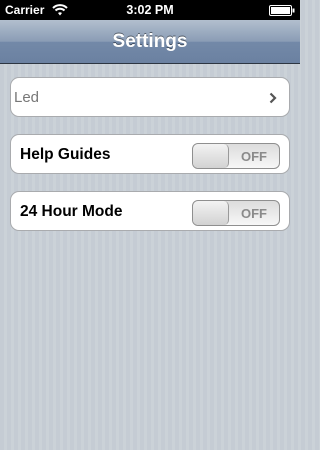 The height and width of the screenshot is (450, 320). Describe the element at coordinates (236, 156) in the screenshot. I see `help-guides-switch: OFF` at that location.